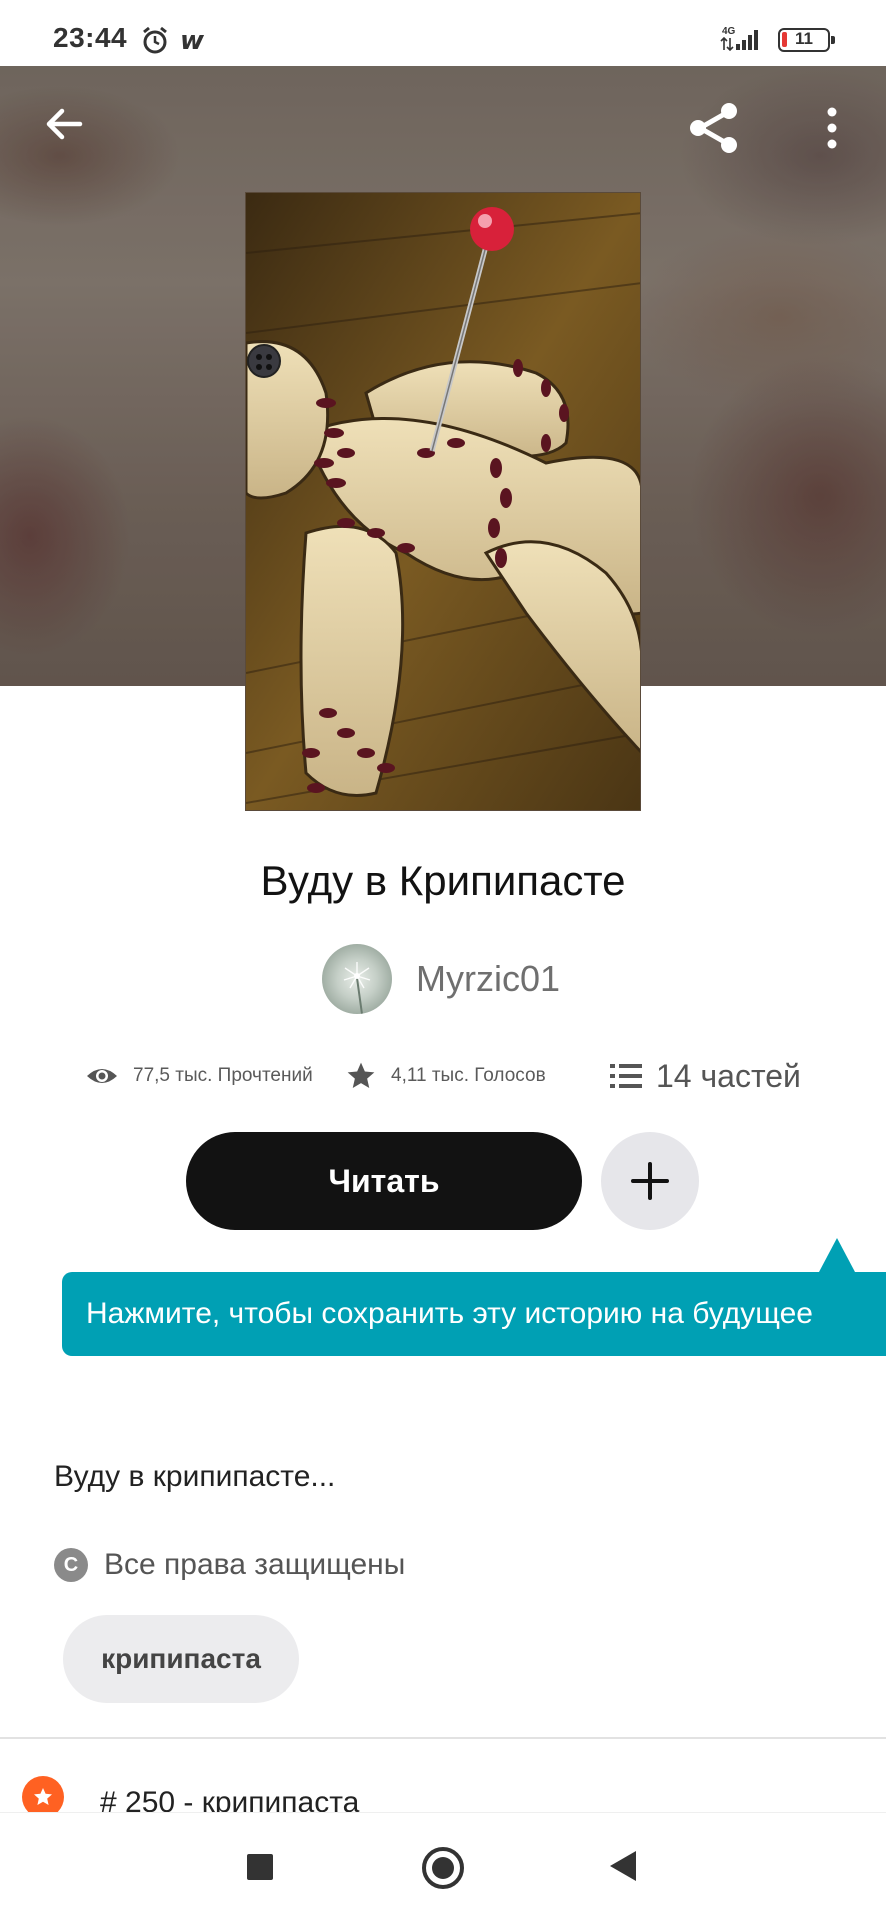 This screenshot has width=886, height=1920. I want to click on share-icon, so click(713, 128).